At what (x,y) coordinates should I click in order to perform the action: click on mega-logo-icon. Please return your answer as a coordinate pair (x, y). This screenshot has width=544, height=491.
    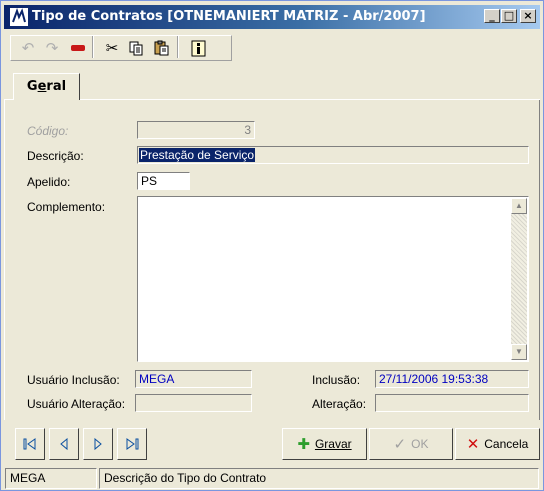
    Looking at the image, I should click on (19, 17).